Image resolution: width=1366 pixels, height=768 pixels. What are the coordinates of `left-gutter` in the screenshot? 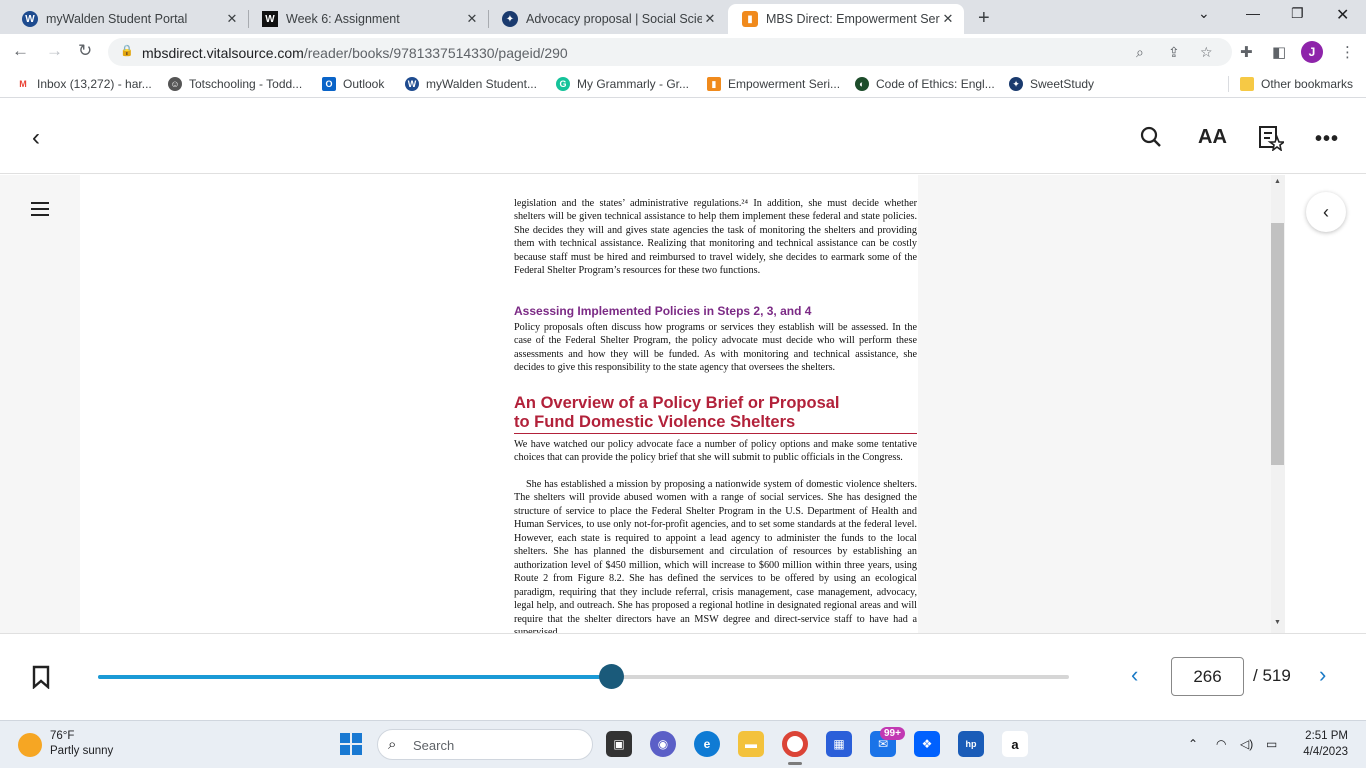 It's located at (40, 404).